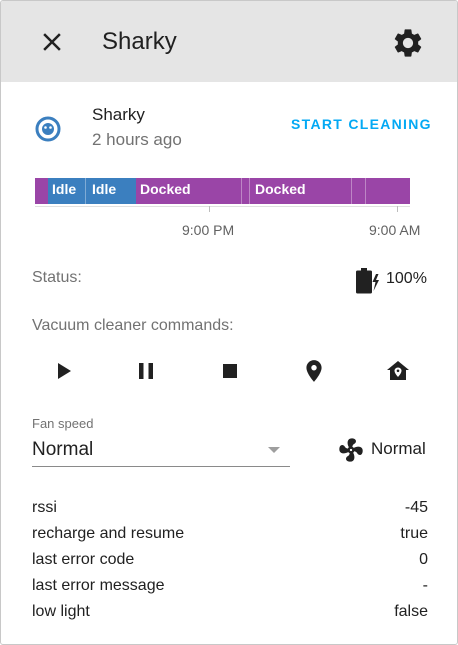 This screenshot has width=458, height=645. Describe the element at coordinates (61, 611) in the screenshot. I see `attribute-key: low light` at that location.